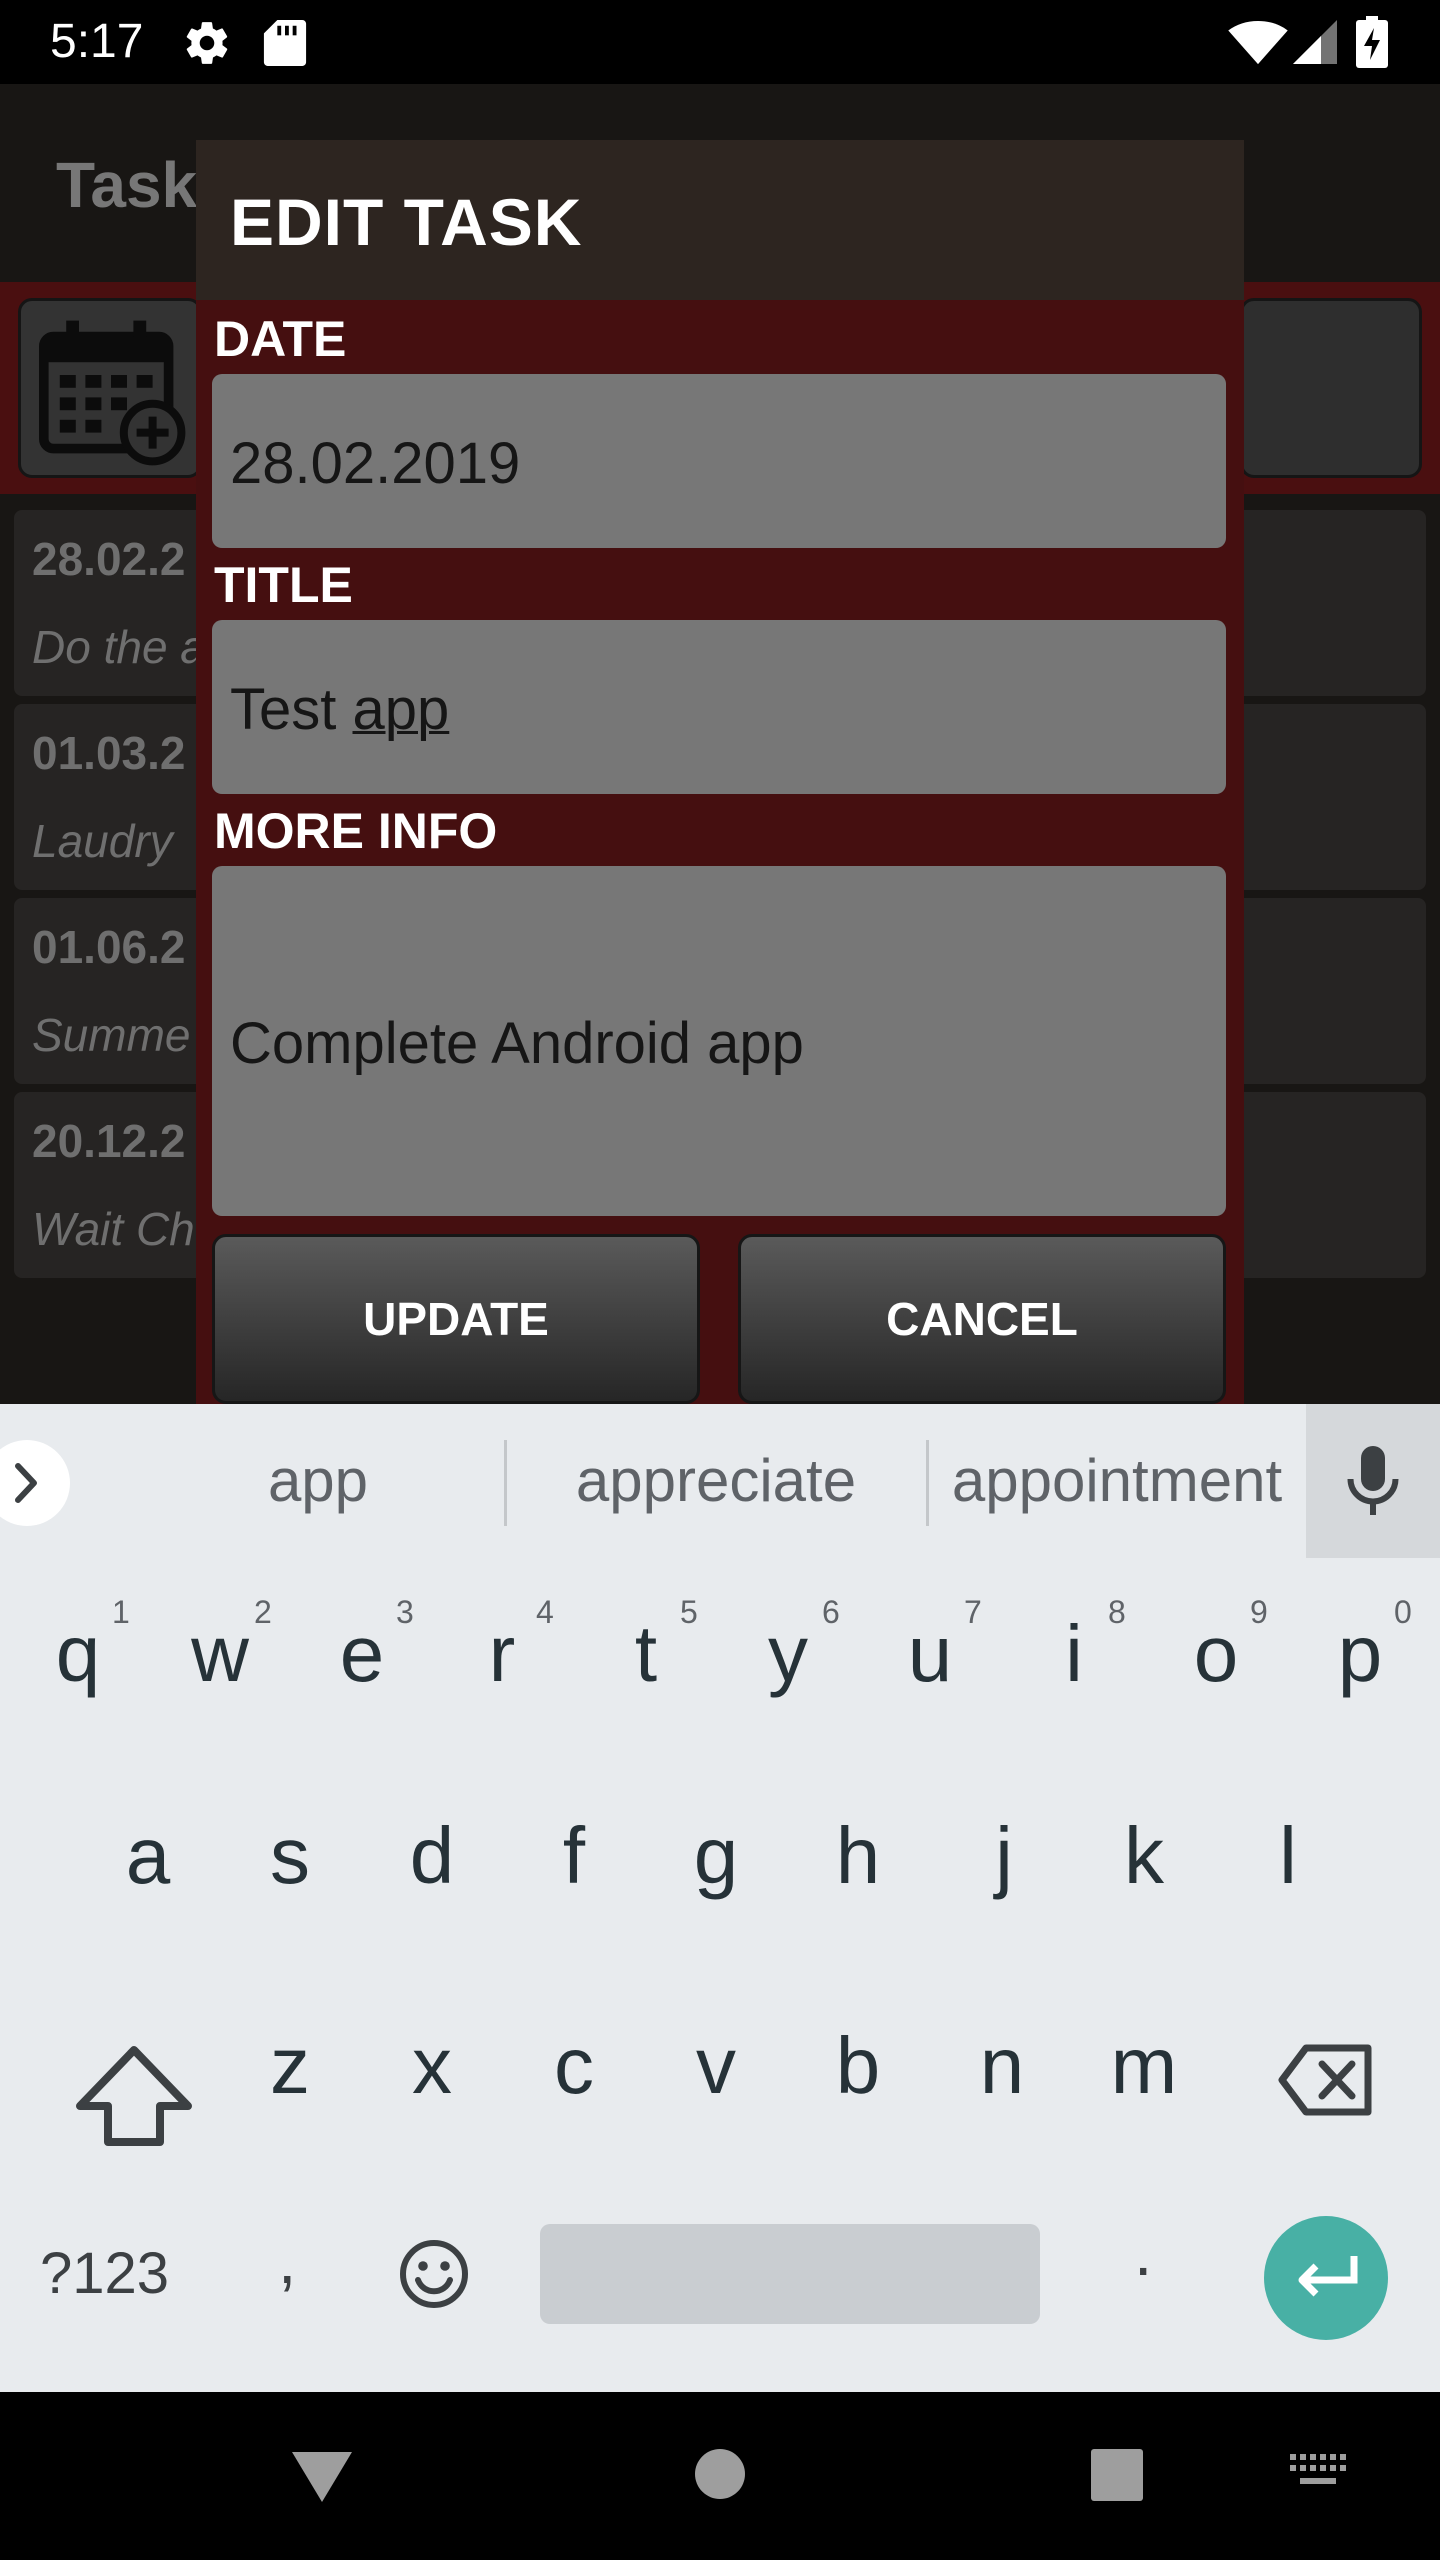  Describe the element at coordinates (1144, 2065) in the screenshot. I see `key-char: m` at that location.